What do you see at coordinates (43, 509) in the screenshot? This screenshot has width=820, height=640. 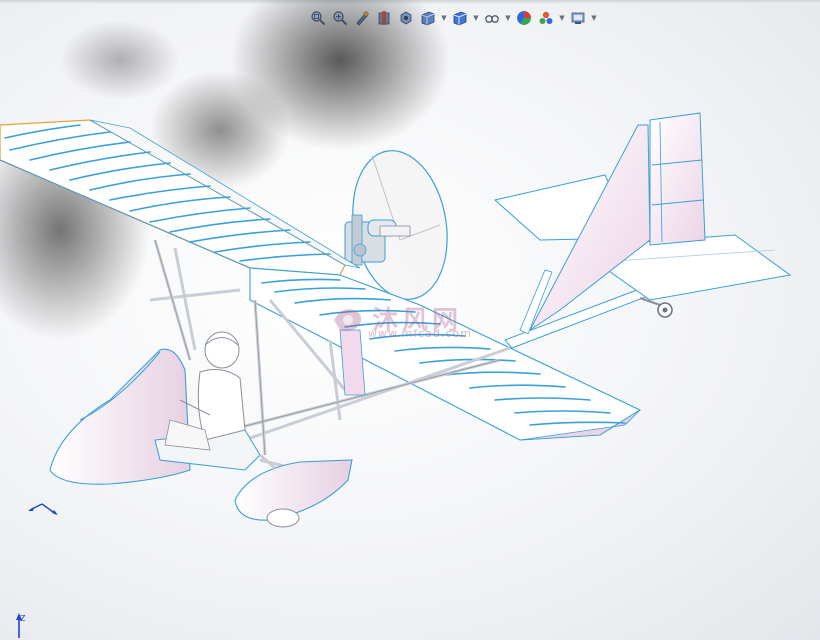 I see `reference-triad-icon` at bounding box center [43, 509].